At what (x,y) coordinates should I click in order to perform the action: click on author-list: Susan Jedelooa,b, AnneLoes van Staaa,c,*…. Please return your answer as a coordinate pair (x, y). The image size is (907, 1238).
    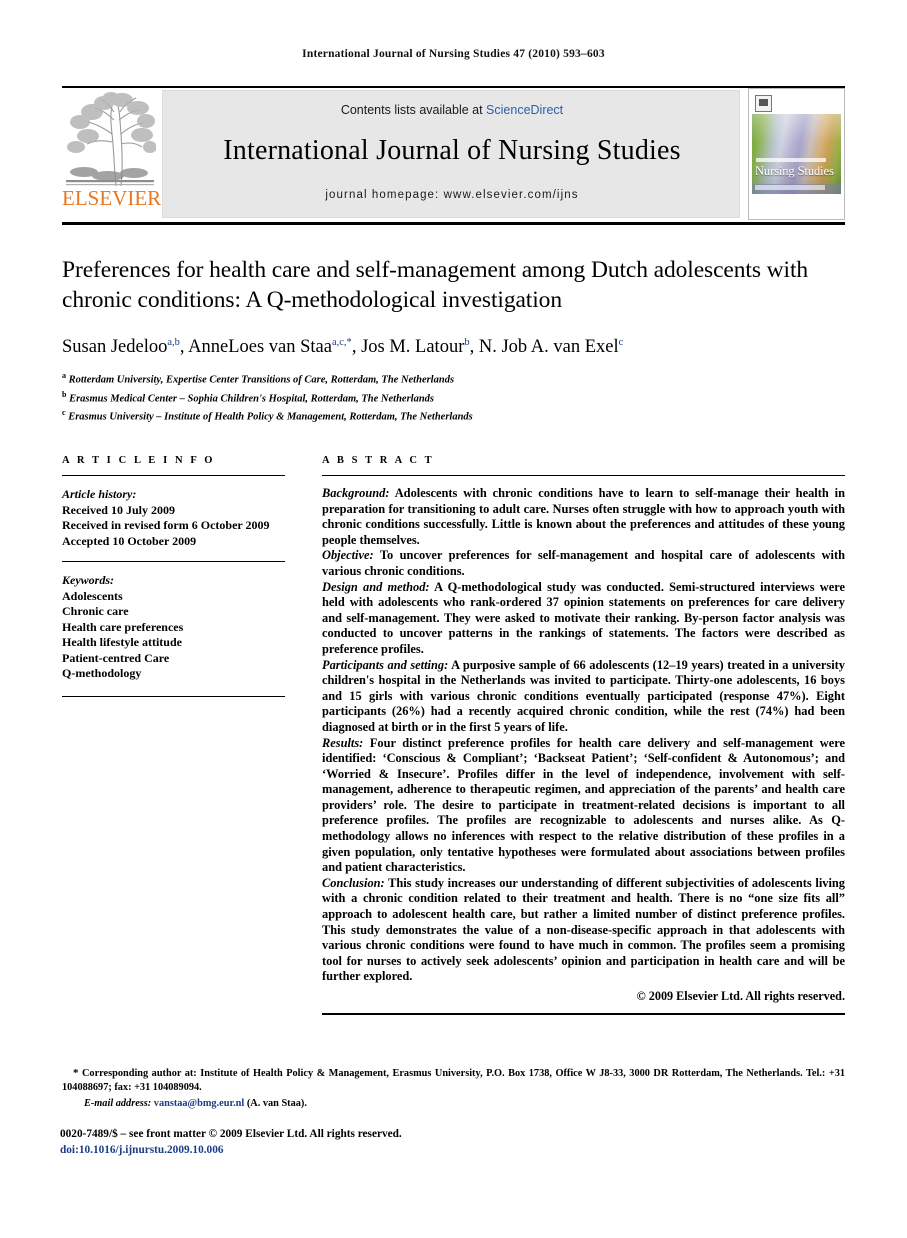
    Looking at the image, I should click on (343, 347).